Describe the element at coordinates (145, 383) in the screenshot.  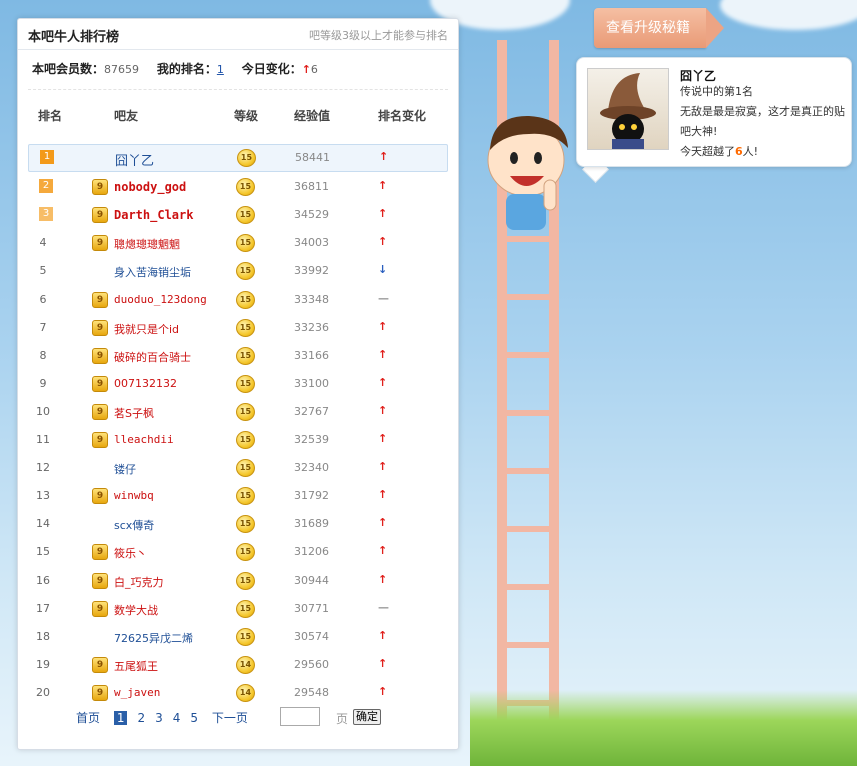
I see `user-name-link: 007132132` at that location.